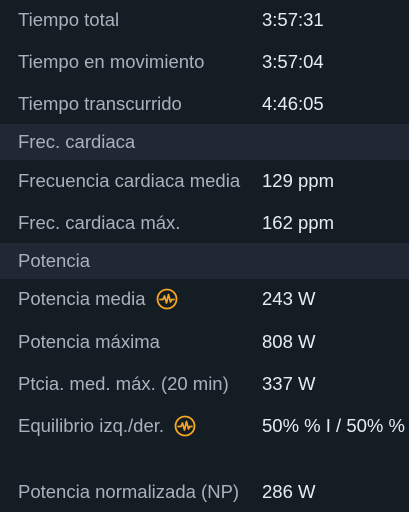 The width and height of the screenshot is (409, 512). I want to click on stat-row-max-power: Potencia máxima 808 W, so click(204, 342).